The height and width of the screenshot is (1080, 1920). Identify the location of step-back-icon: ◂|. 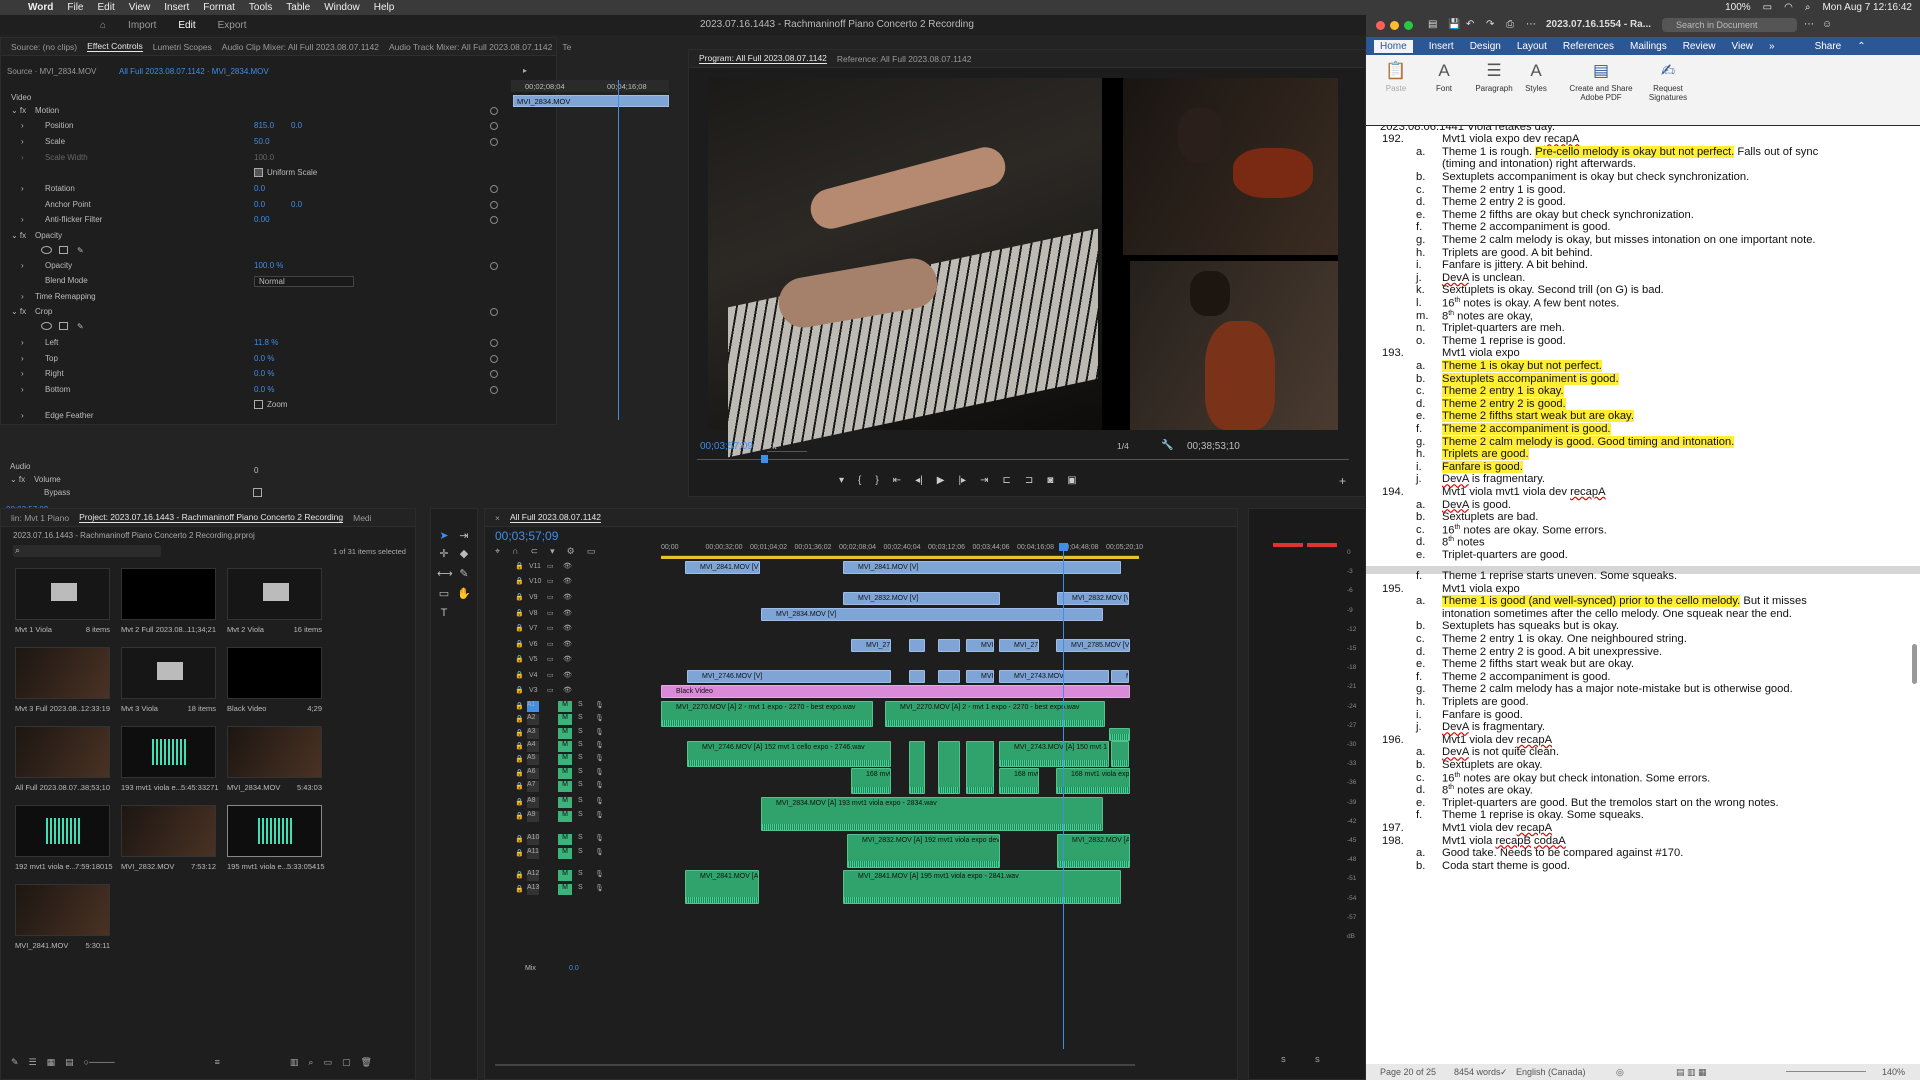
(919, 482).